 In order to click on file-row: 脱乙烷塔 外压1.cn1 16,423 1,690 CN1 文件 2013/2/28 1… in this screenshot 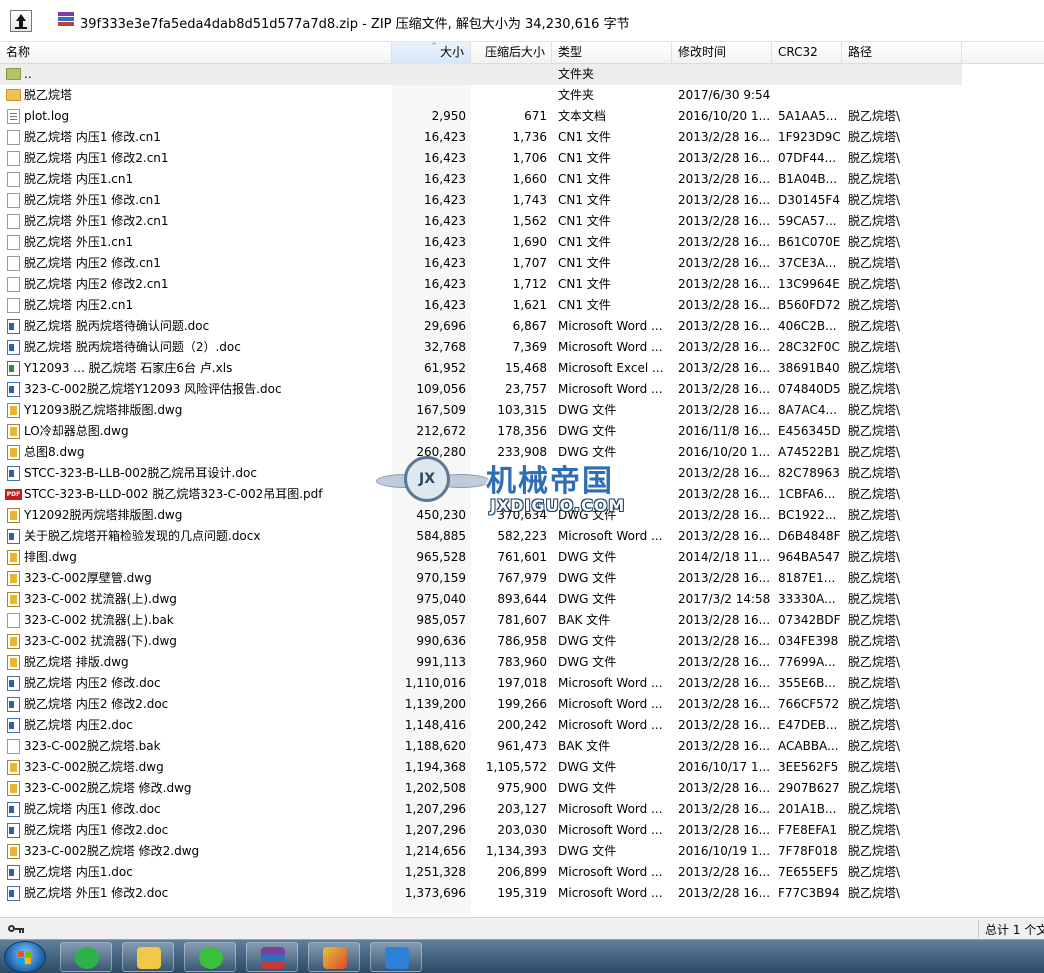, I will do `click(481, 242)`.